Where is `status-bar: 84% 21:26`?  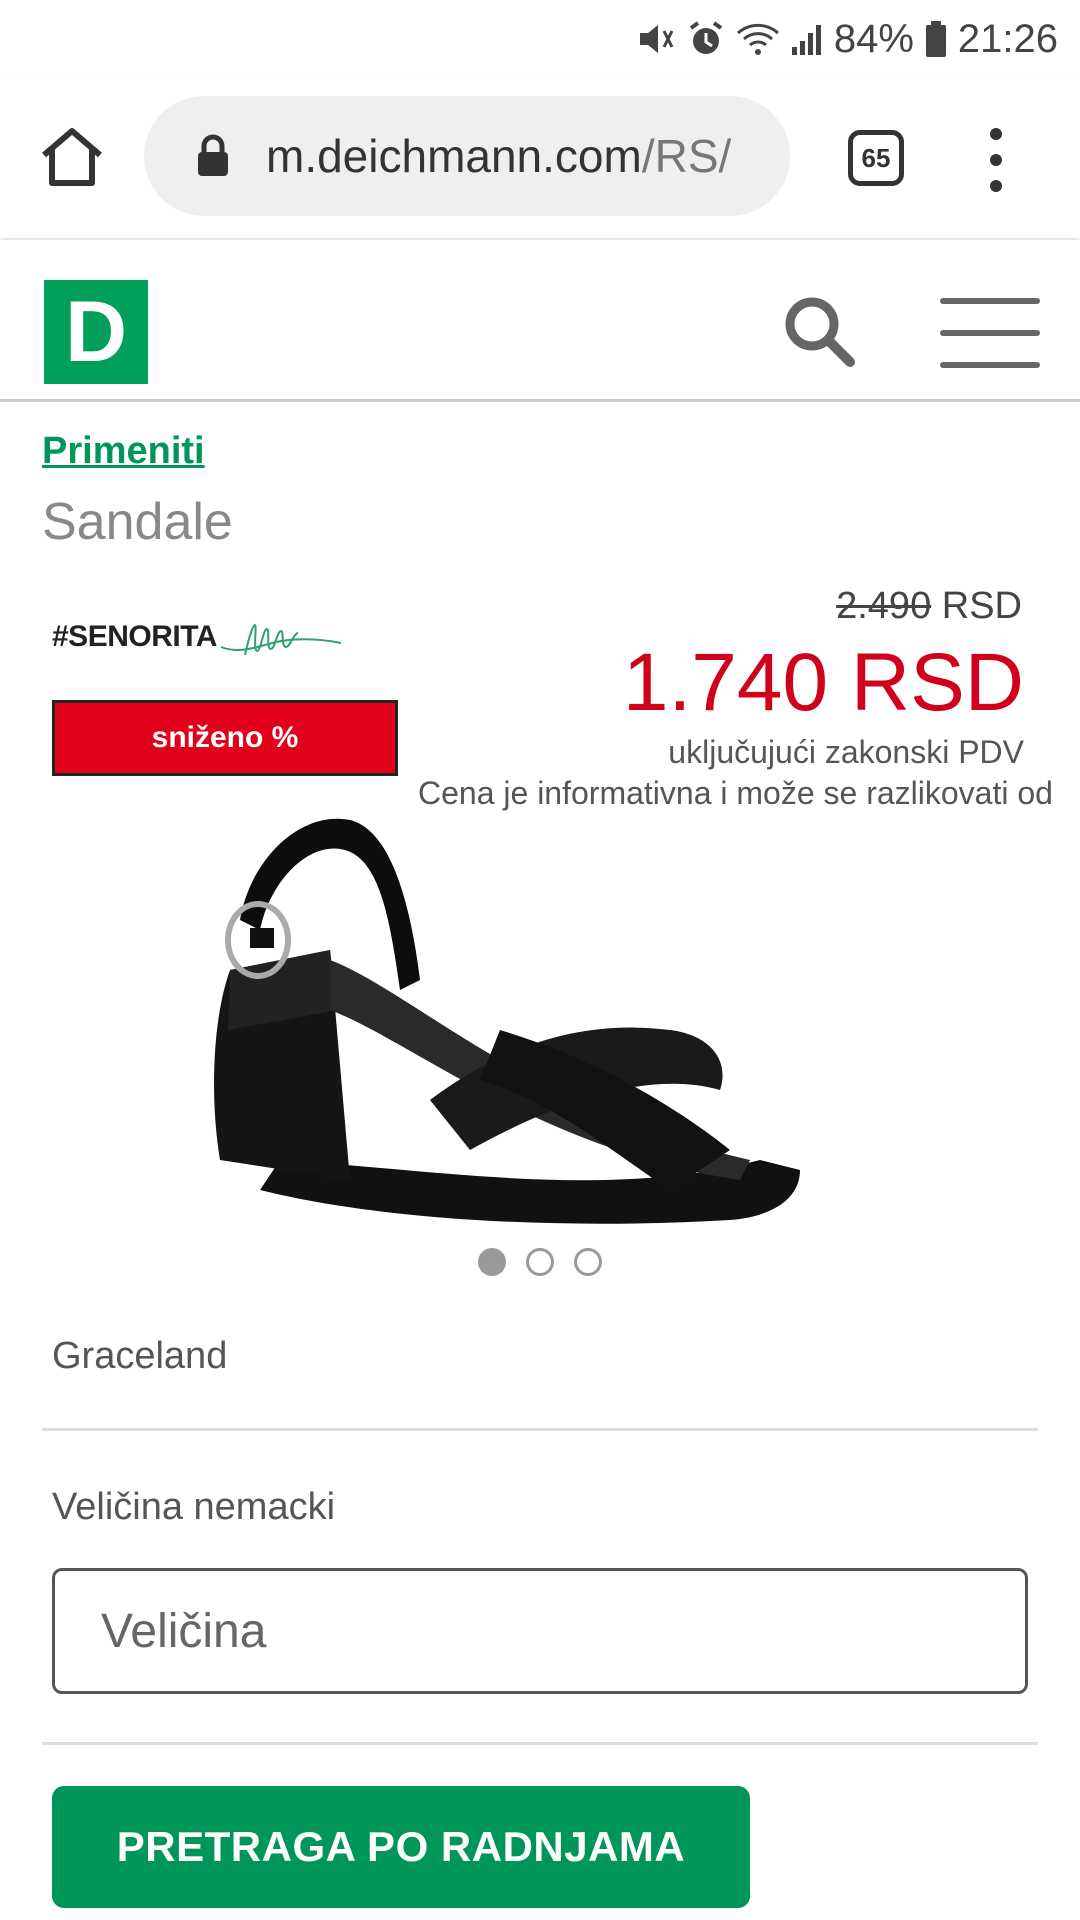 status-bar: 84% 21:26 is located at coordinates (540, 39).